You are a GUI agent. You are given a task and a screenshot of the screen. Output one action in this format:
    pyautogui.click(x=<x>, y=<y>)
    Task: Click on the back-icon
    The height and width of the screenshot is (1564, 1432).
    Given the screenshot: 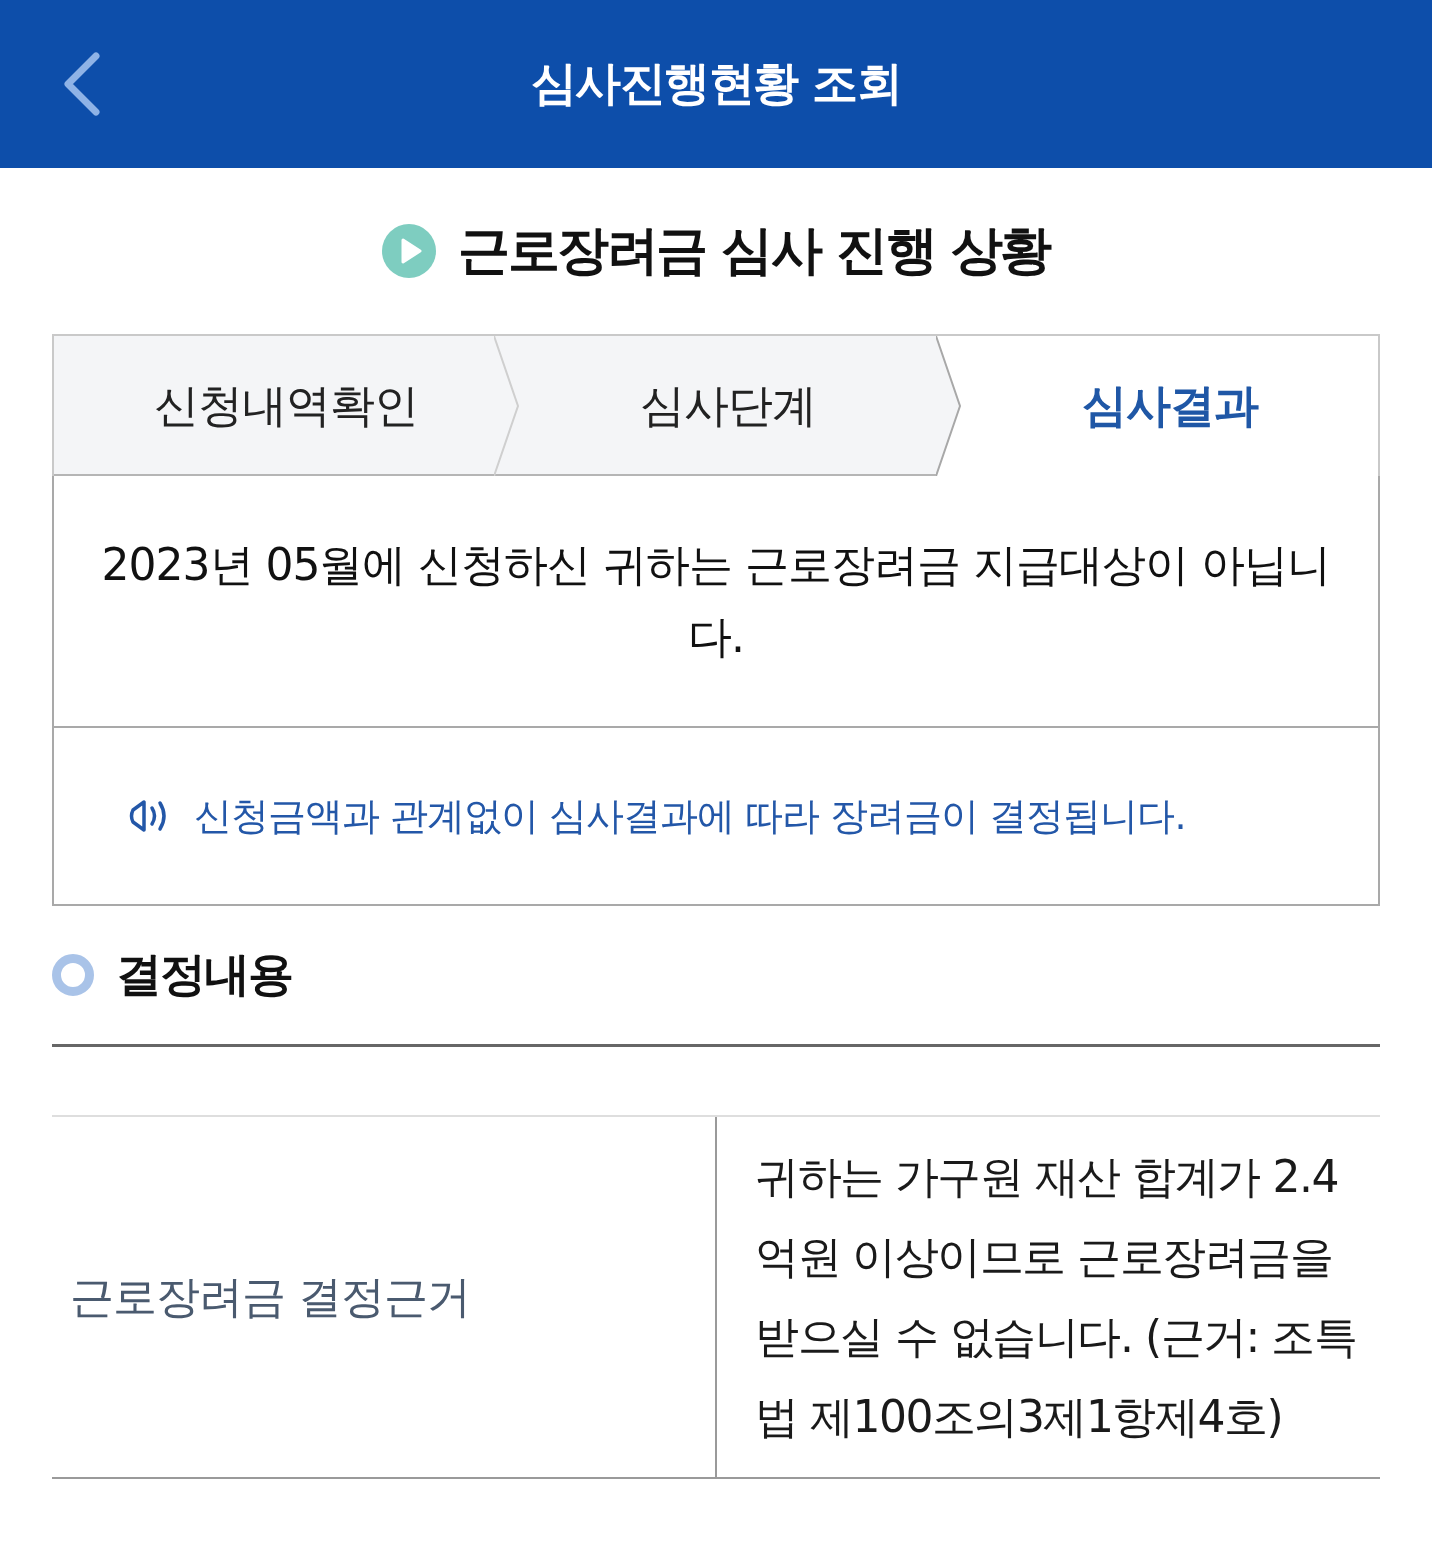 What is the action you would take?
    pyautogui.click(x=82, y=84)
    